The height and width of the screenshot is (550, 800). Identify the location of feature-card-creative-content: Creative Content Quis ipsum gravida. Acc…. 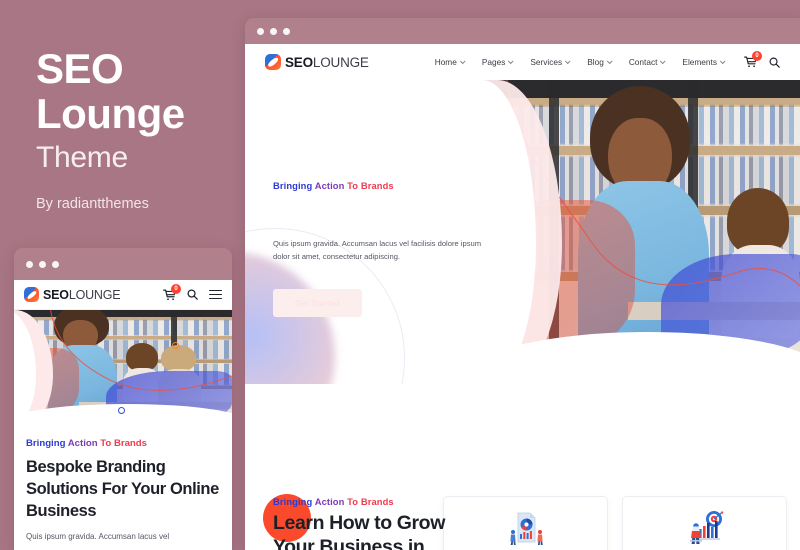
(525, 523).